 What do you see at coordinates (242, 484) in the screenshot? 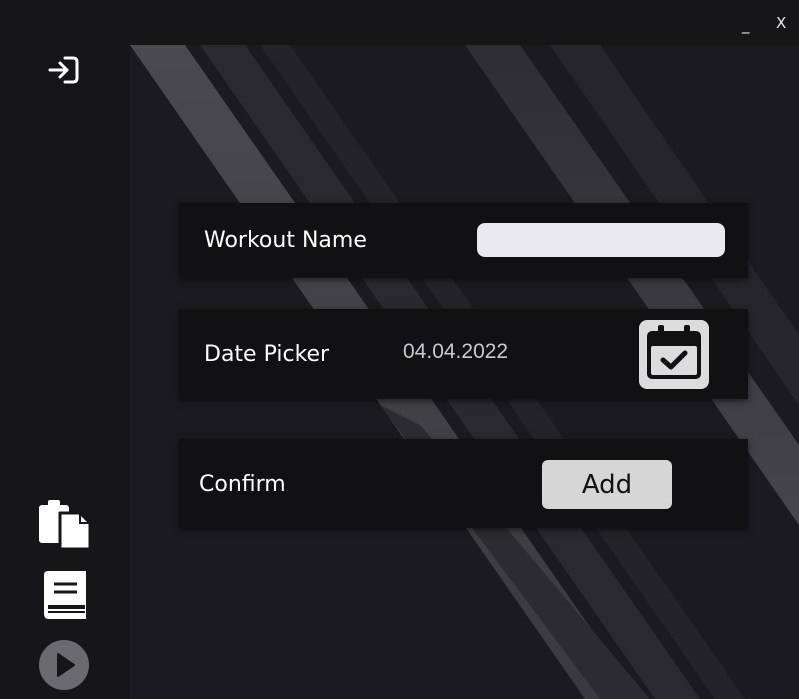
I see `confirm-label: Confirm` at bounding box center [242, 484].